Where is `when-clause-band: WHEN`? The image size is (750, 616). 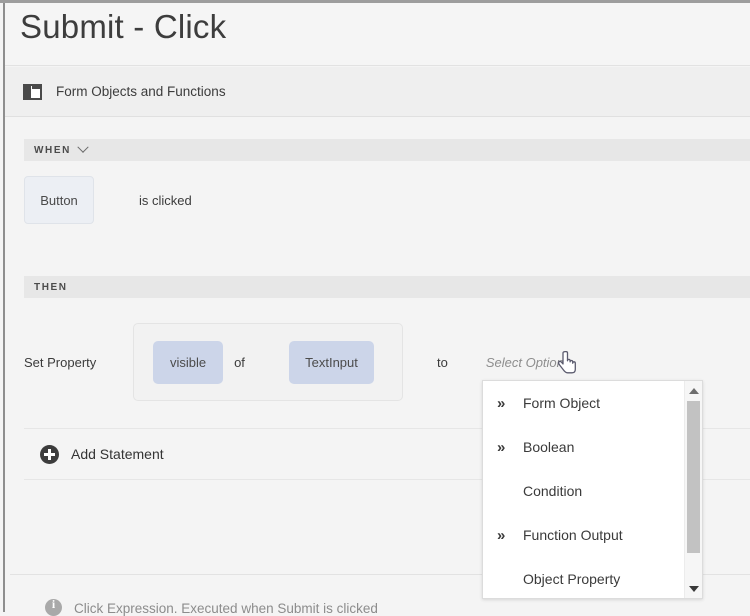 when-clause-band: WHEN is located at coordinates (387, 150).